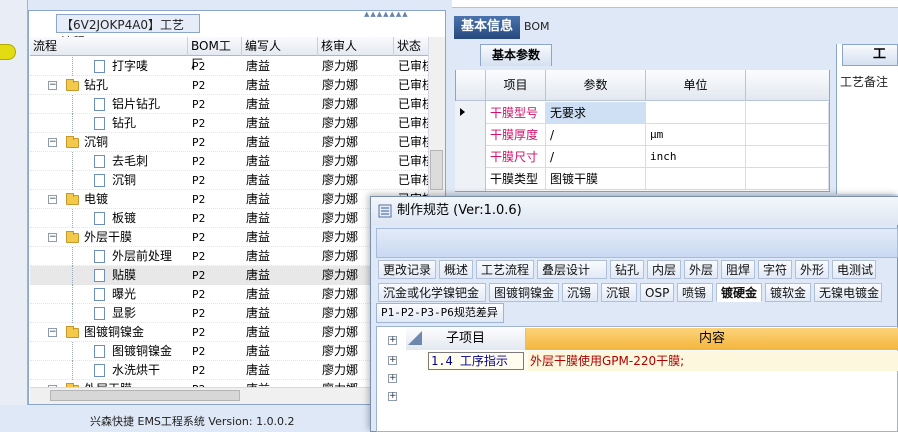 This screenshot has height=432, width=898. What do you see at coordinates (280, 46) in the screenshot?
I see `column-header-author: 编写人` at bounding box center [280, 46].